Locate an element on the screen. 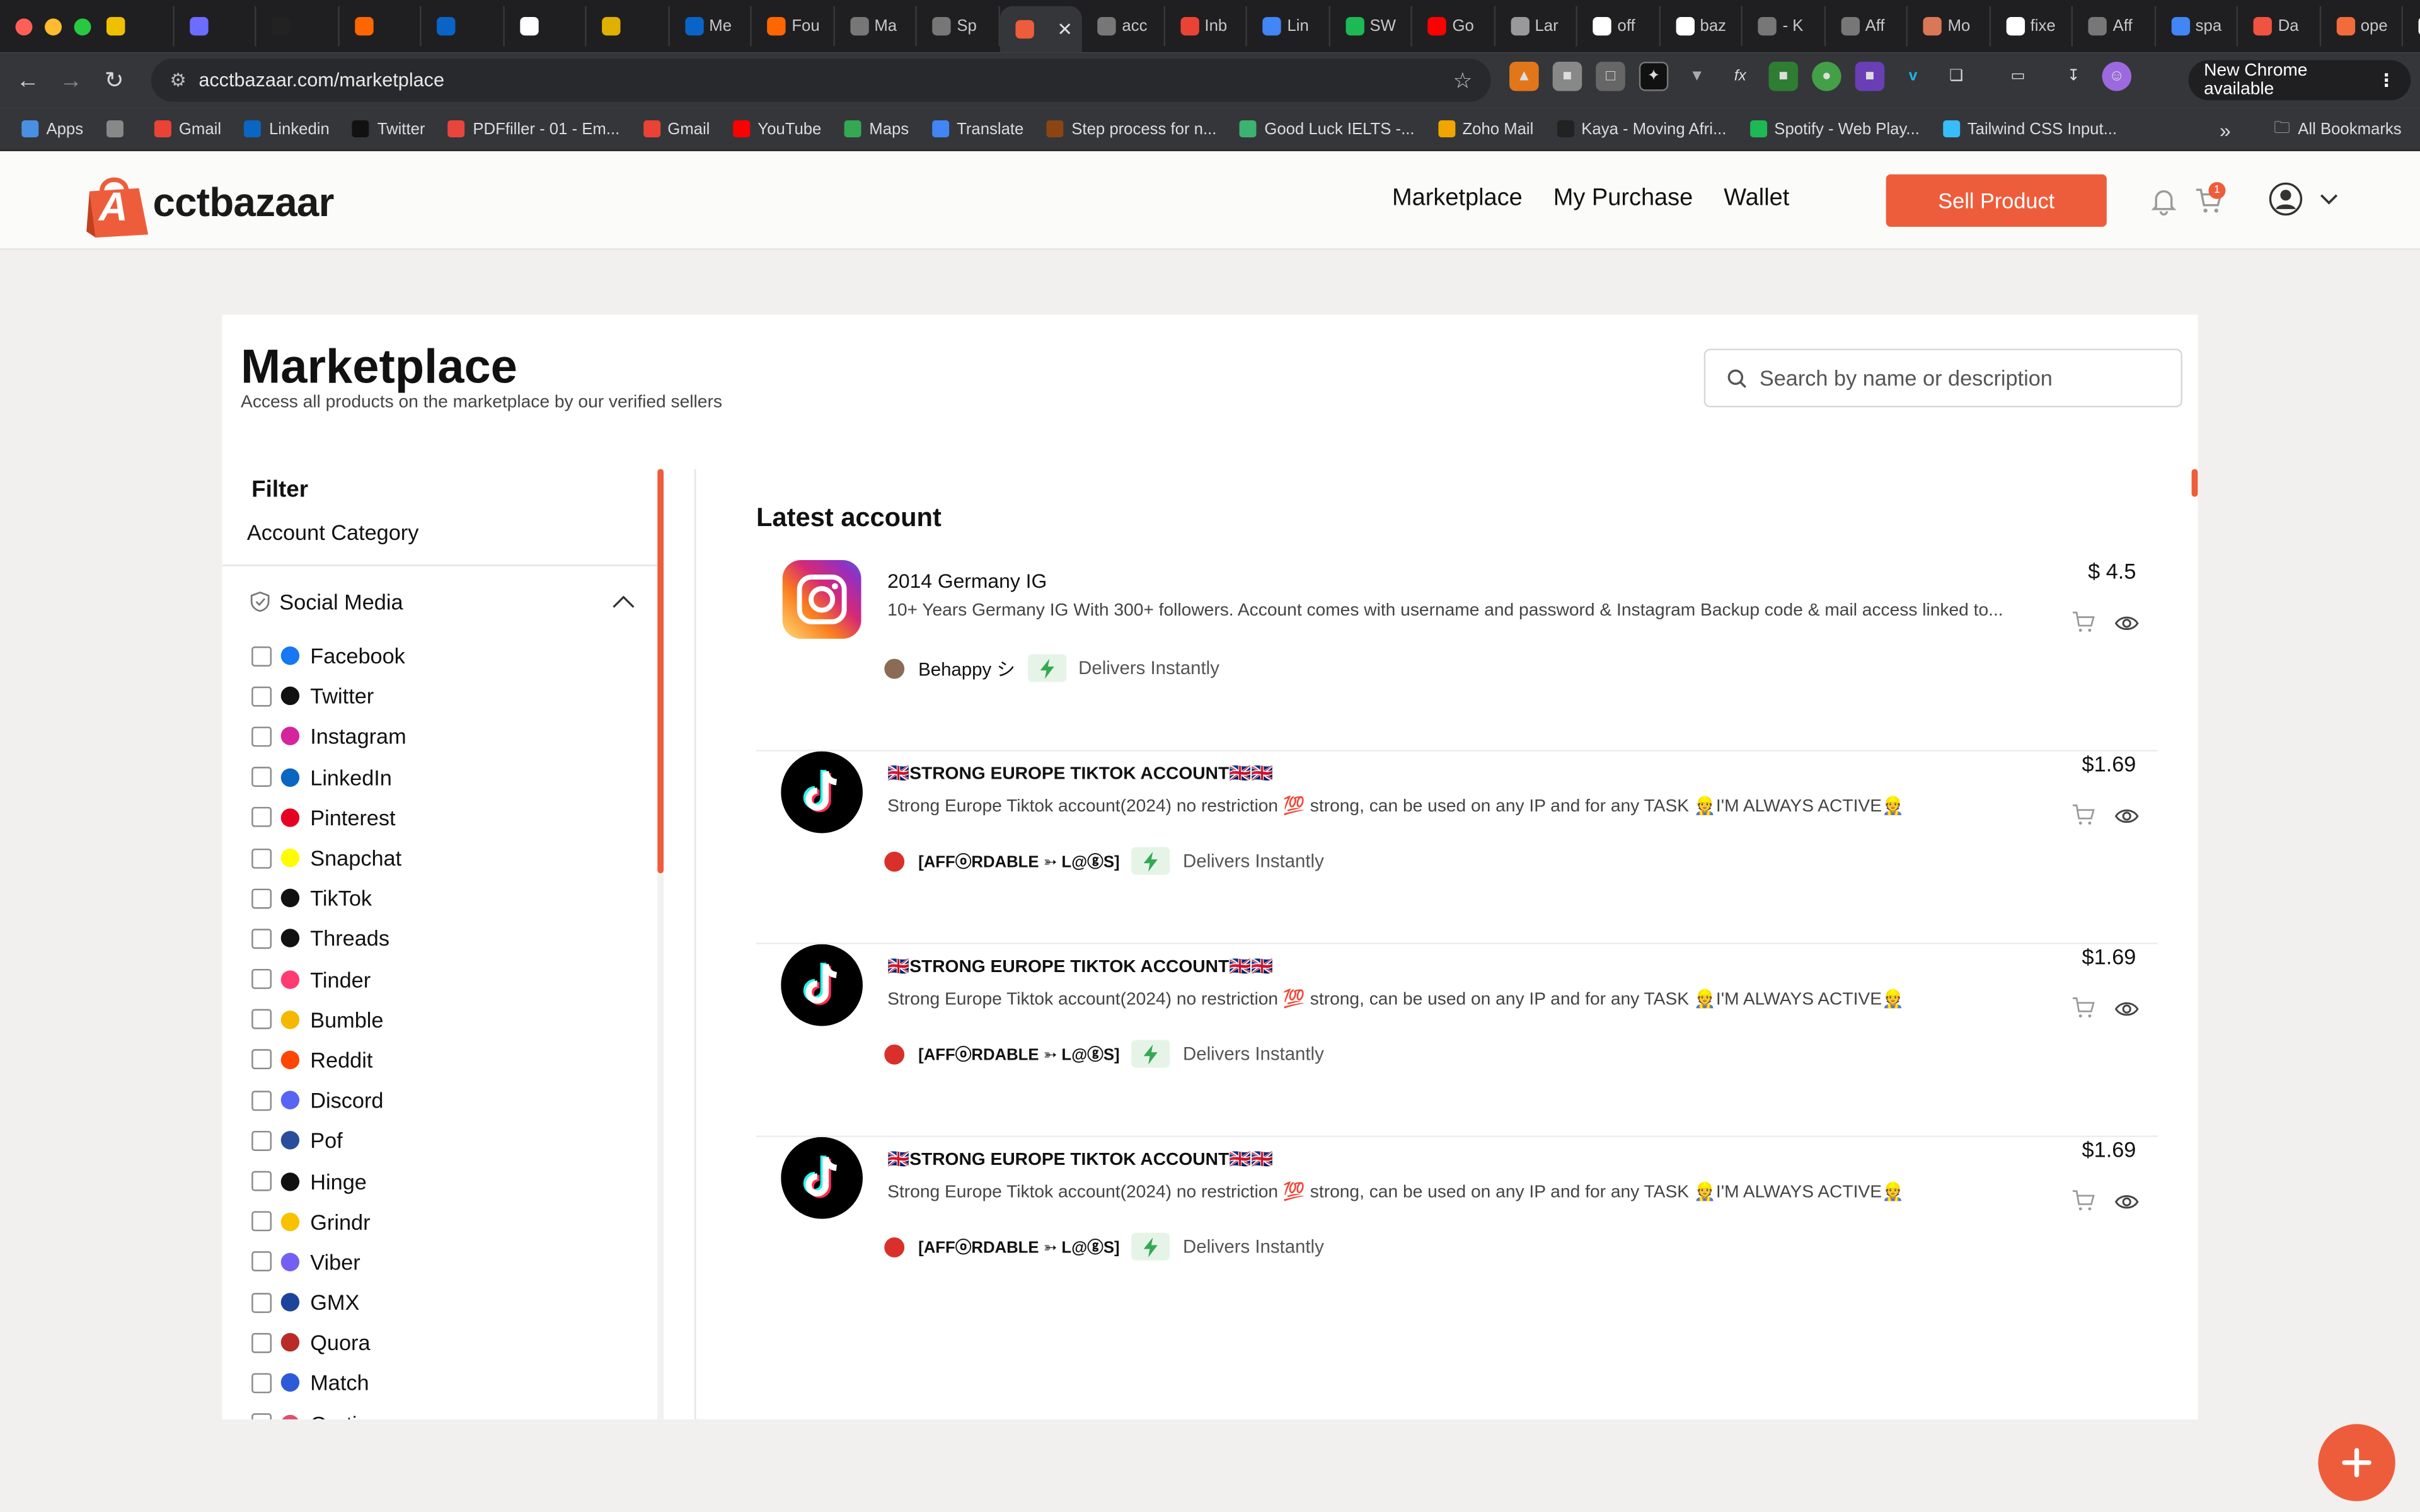  minimize-window-button is located at coordinates (54, 26).